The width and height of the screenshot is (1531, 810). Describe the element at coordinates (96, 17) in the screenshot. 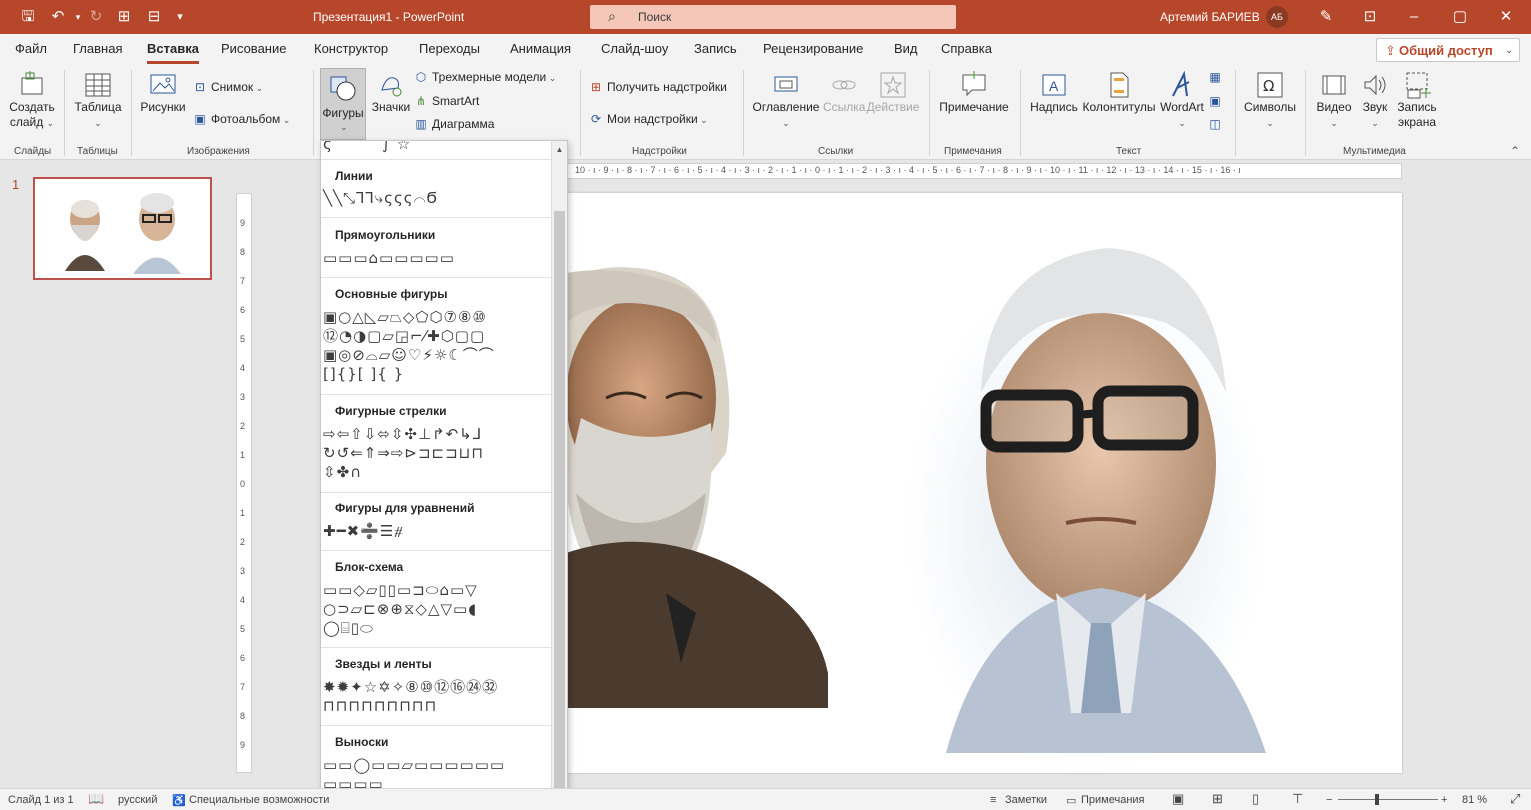

I see `redo-icon: ↻` at that location.